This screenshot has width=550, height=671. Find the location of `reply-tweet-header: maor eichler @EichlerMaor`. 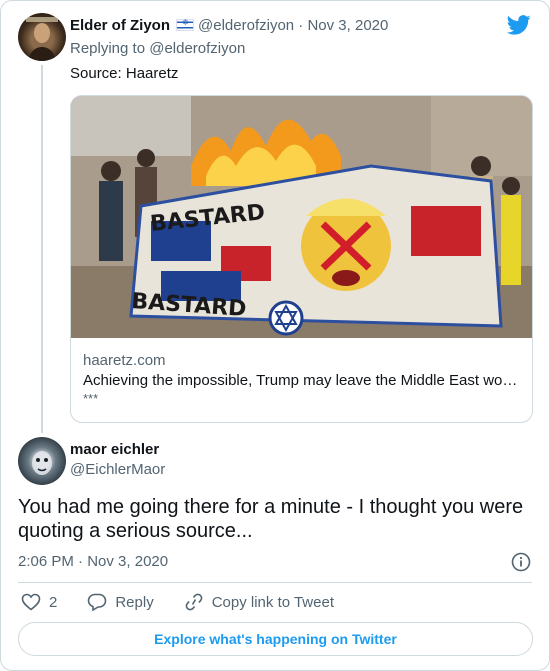

reply-tweet-header: maor eichler @EichlerMaor is located at coordinates (117, 459).